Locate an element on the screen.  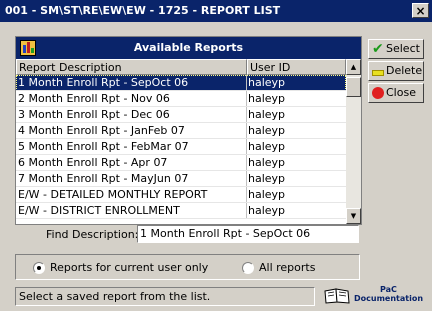
table-row: E/W - DISTRICT ENROLLMENT haleyp is located at coordinates (181, 211).